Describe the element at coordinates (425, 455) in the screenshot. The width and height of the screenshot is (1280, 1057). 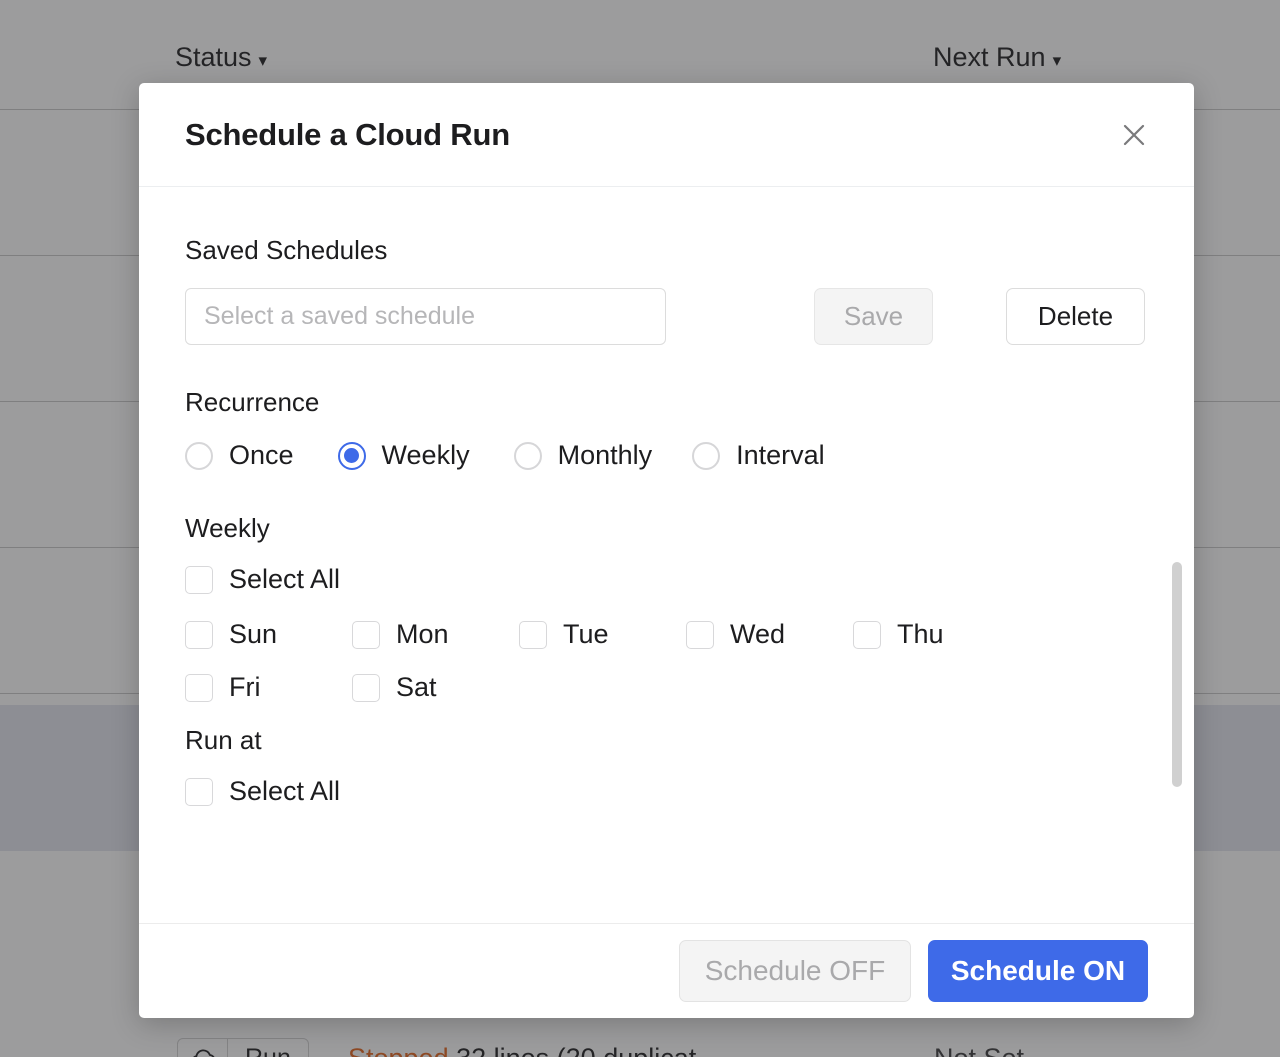
I see `radio-weekly-label: Weekly` at that location.